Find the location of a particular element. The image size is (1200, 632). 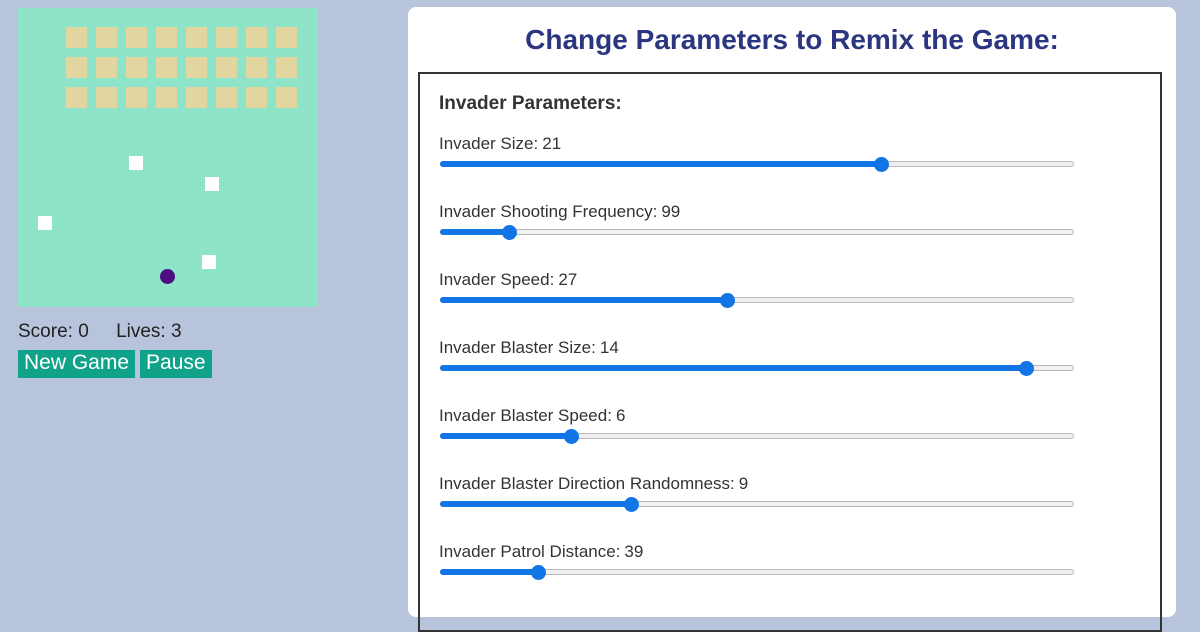

param-value: 39 is located at coordinates (634, 551).